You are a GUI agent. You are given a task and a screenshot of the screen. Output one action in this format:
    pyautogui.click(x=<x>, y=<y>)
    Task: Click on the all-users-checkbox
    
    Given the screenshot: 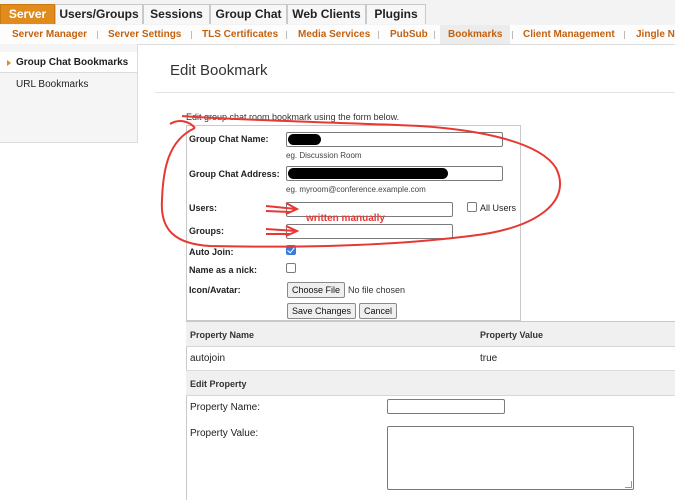 What is the action you would take?
    pyautogui.click(x=472, y=207)
    